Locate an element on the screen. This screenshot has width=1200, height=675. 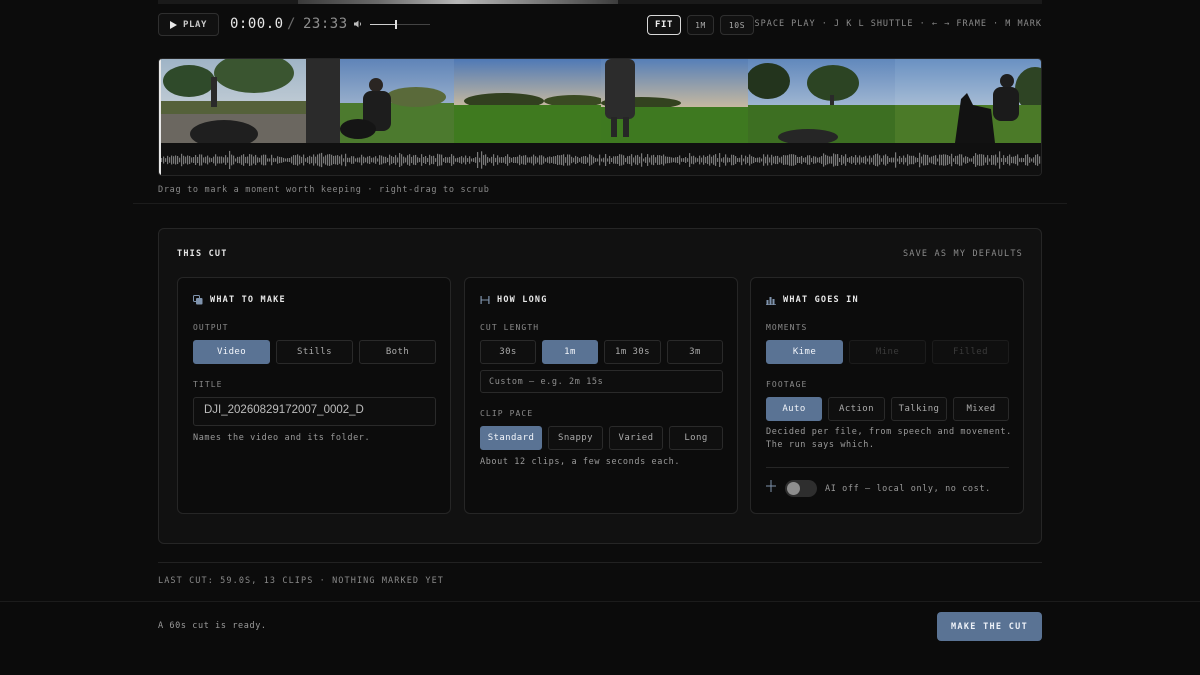
output-video-option: Video is located at coordinates (231, 352).